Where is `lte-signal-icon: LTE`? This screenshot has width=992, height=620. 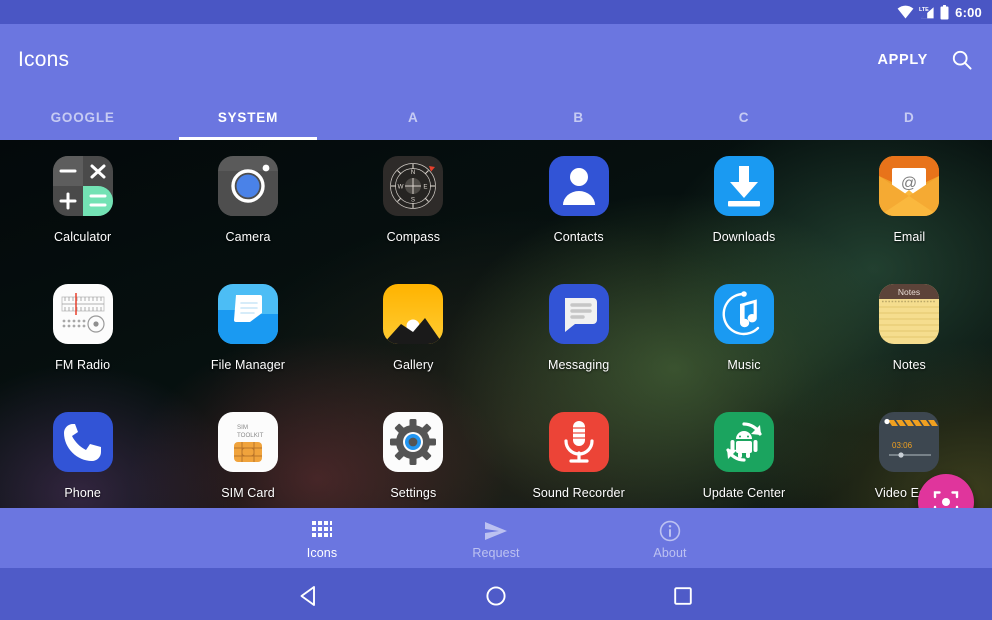
lte-signal-icon: LTE is located at coordinates (926, 13).